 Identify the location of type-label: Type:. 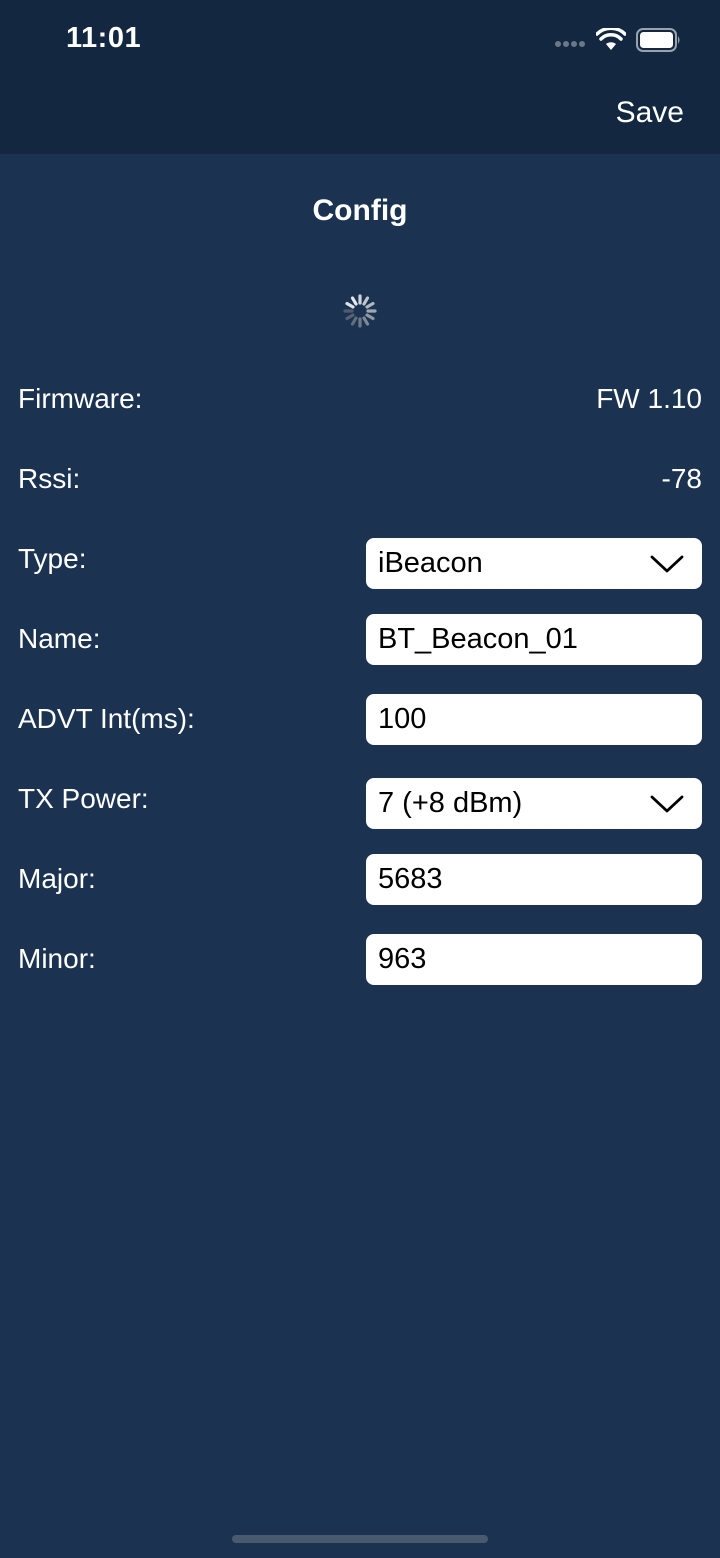
(52, 558).